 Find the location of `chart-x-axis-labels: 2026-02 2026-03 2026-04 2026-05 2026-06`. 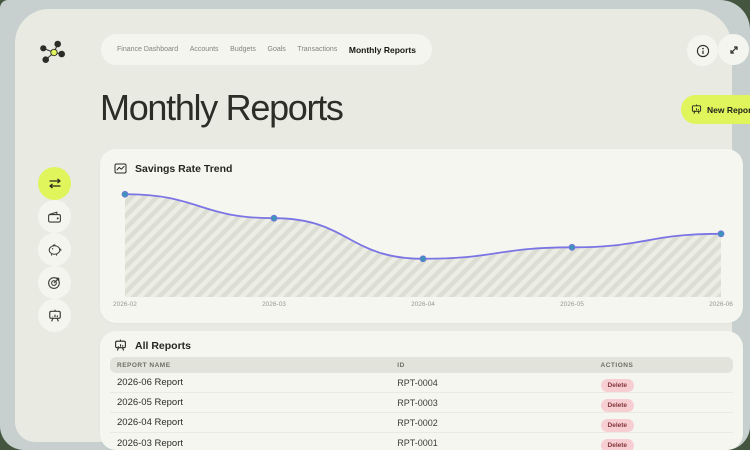

chart-x-axis-labels: 2026-02 2026-03 2026-04 2026-05 2026-06 is located at coordinates (423, 305).